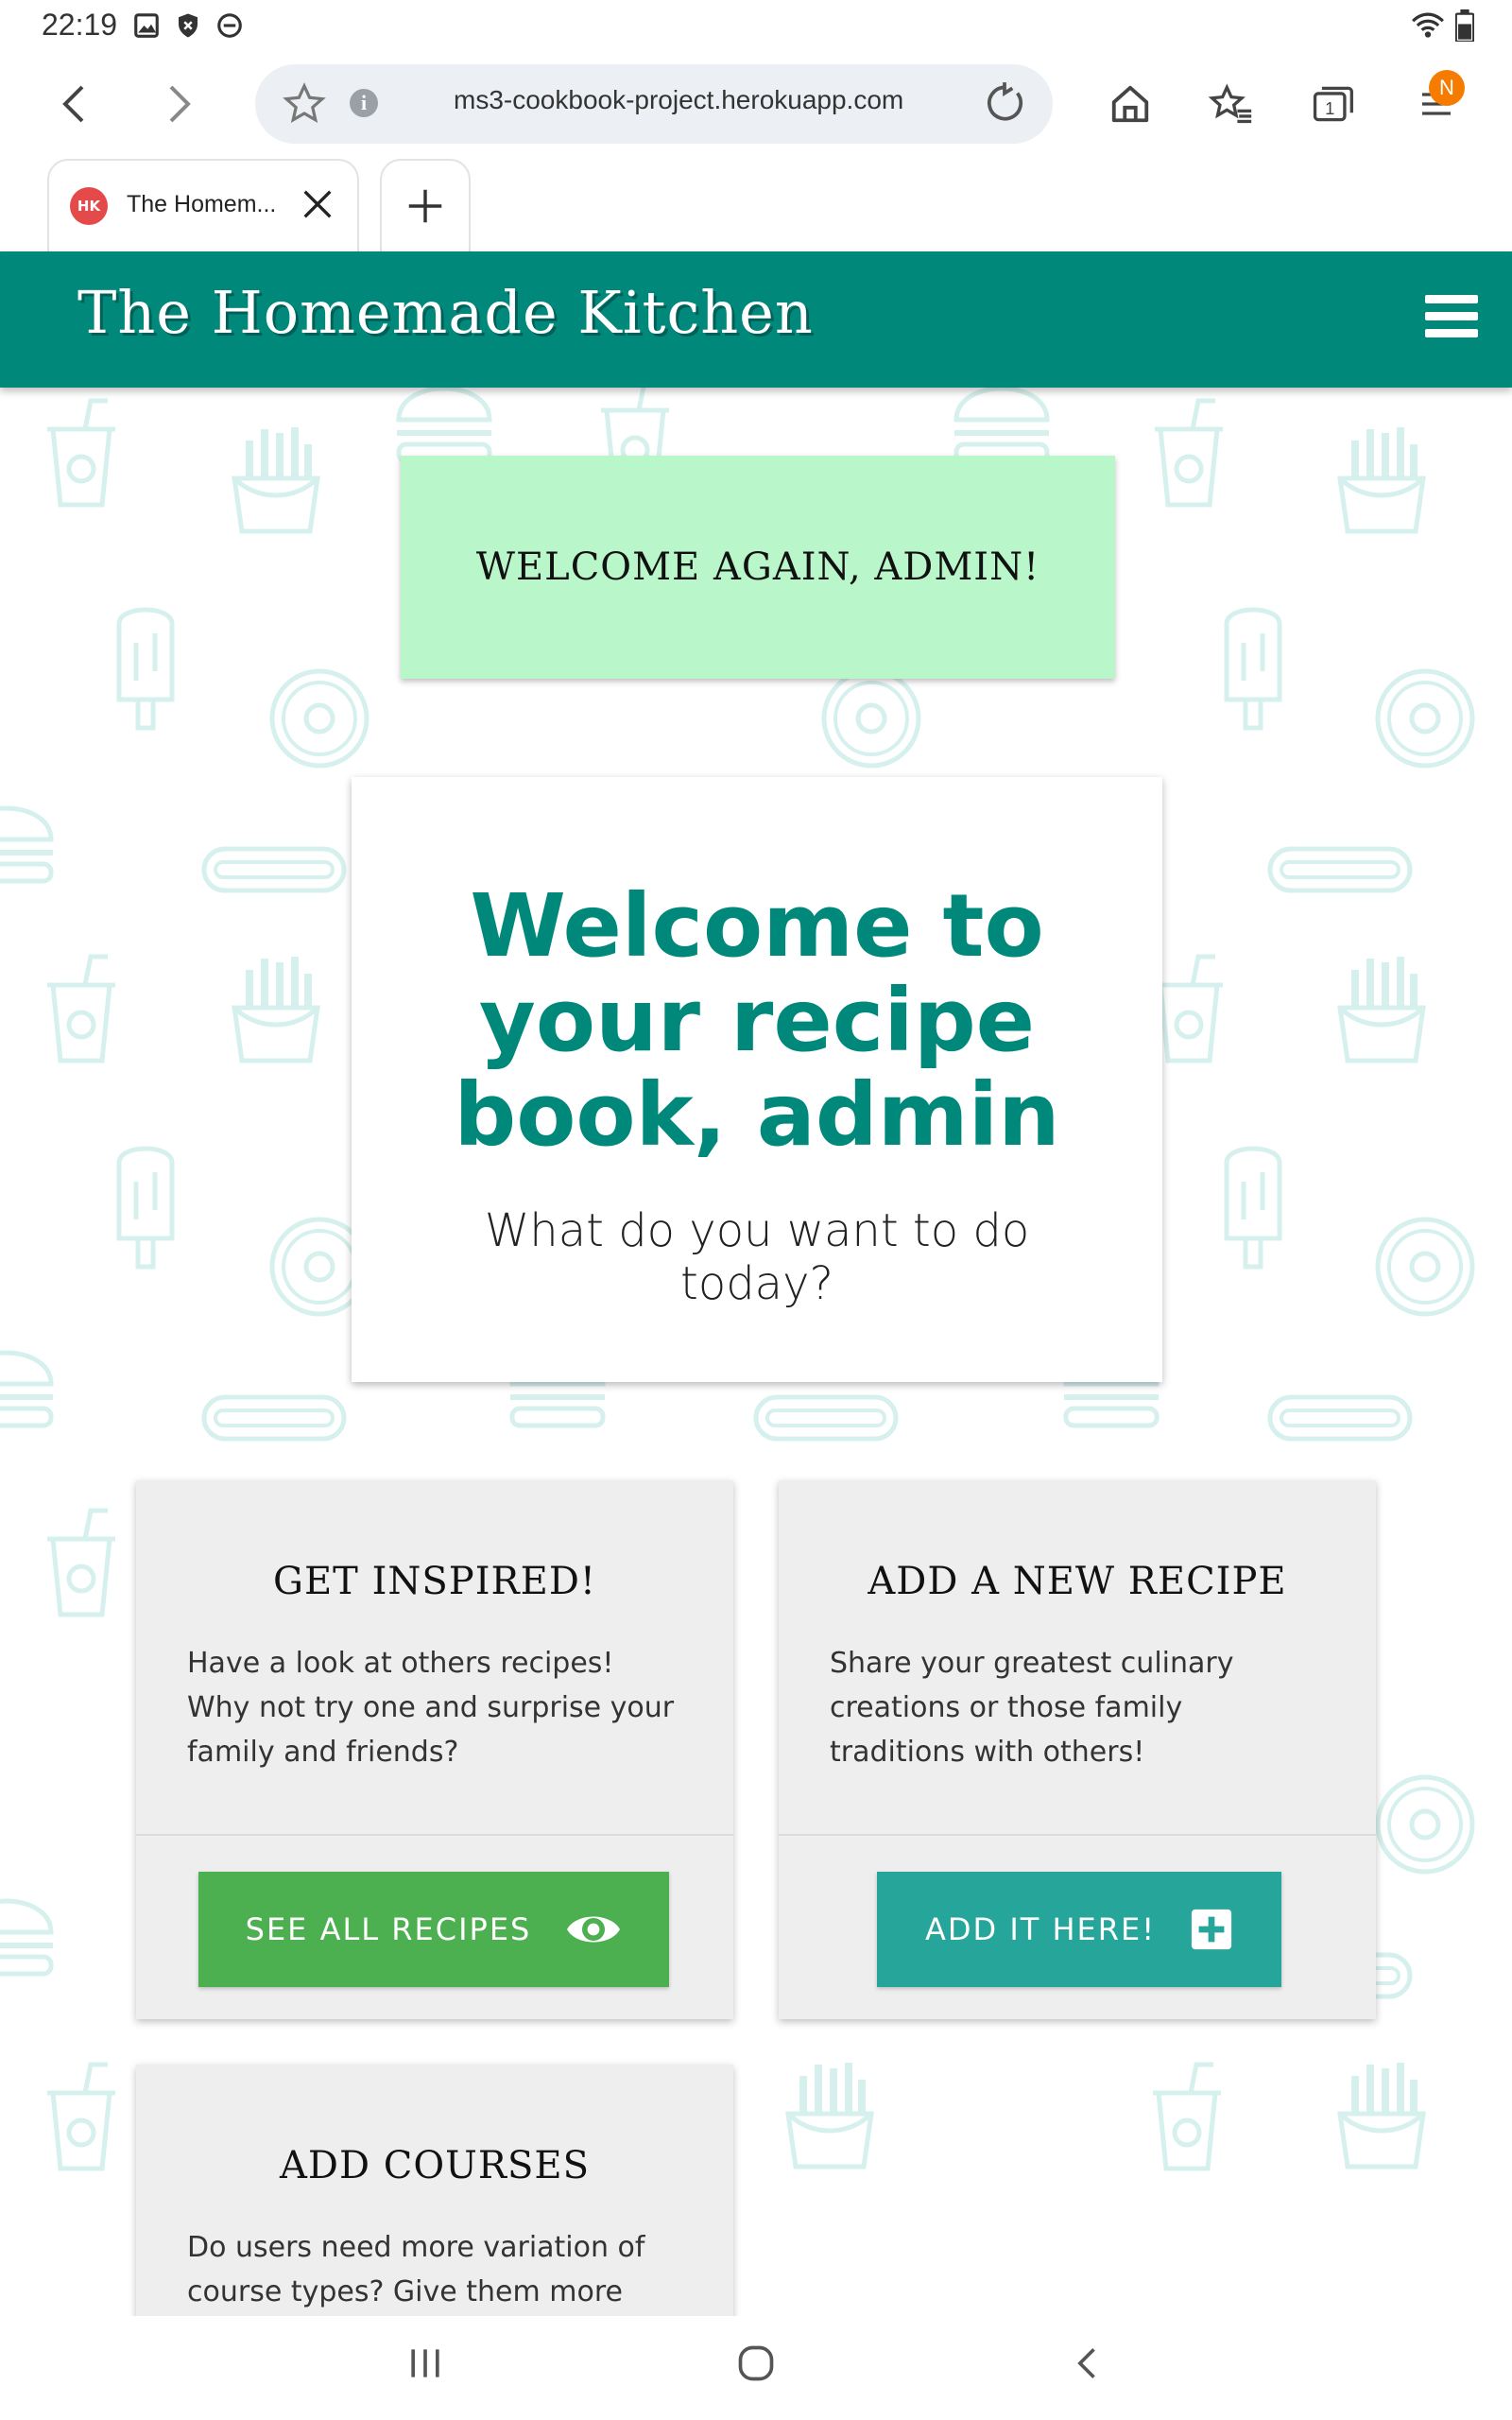 Image resolution: width=1512 pixels, height=2420 pixels. What do you see at coordinates (1211, 1929) in the screenshot?
I see `plus-box-icon` at bounding box center [1211, 1929].